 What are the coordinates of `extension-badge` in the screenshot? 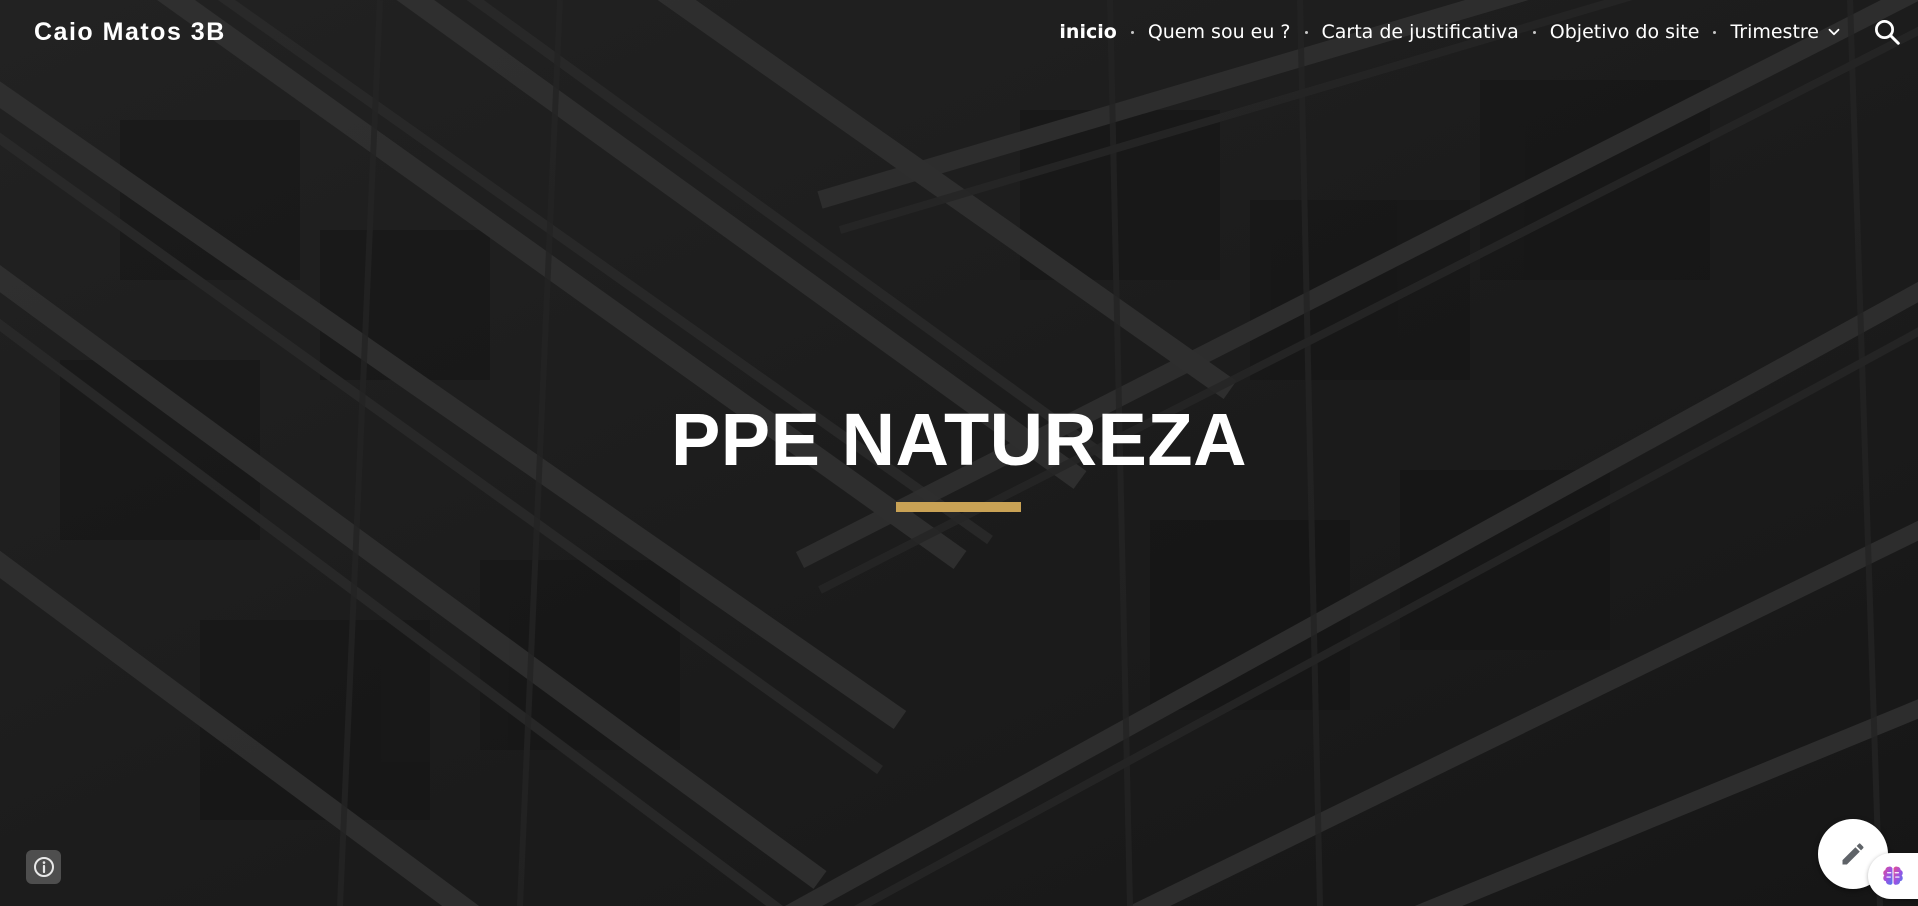 It's located at (1893, 876).